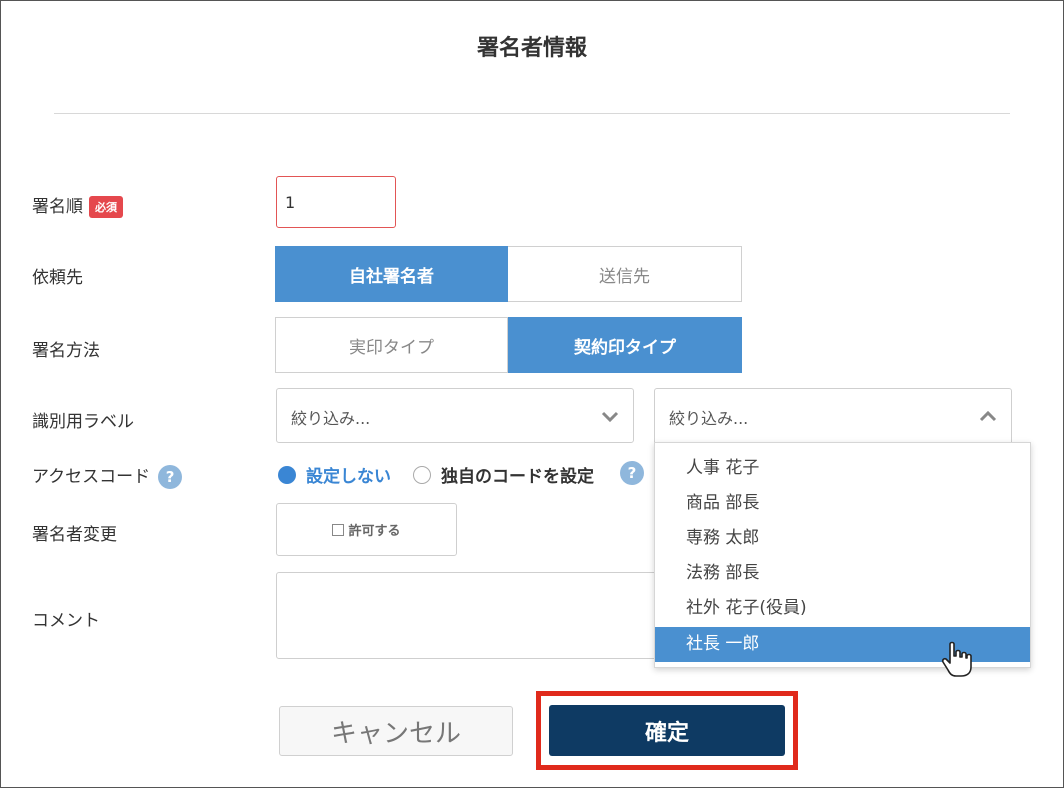  I want to click on custom-code-help-icon: ?, so click(632, 473).